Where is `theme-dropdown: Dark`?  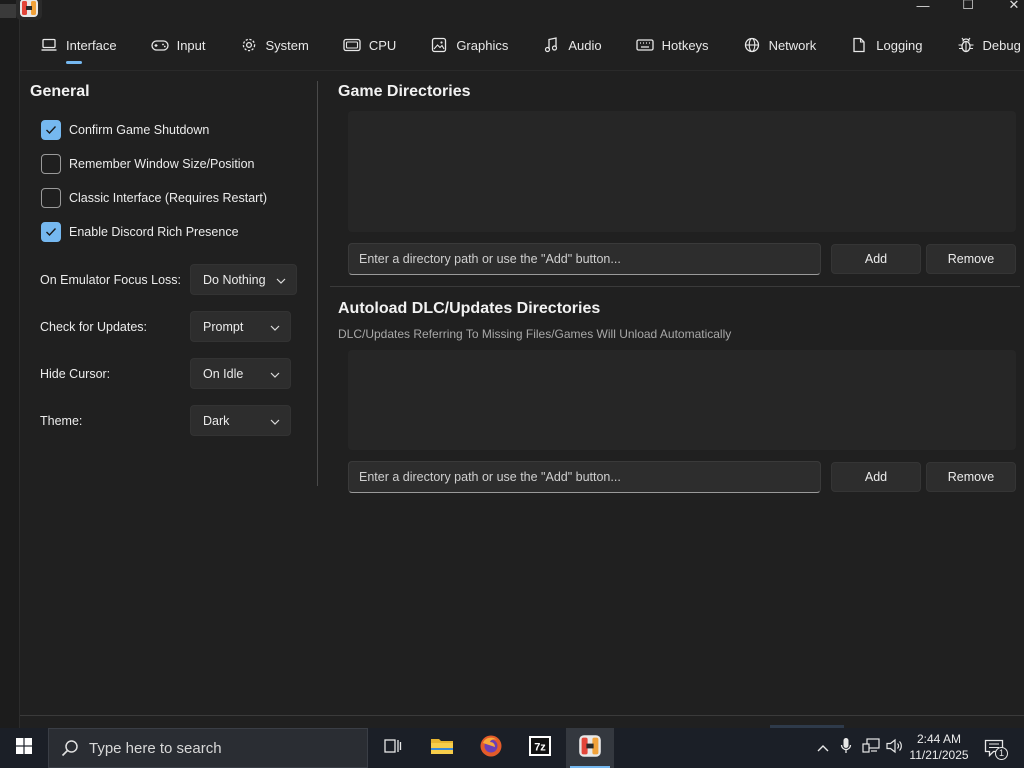
theme-dropdown: Dark is located at coordinates (240, 420).